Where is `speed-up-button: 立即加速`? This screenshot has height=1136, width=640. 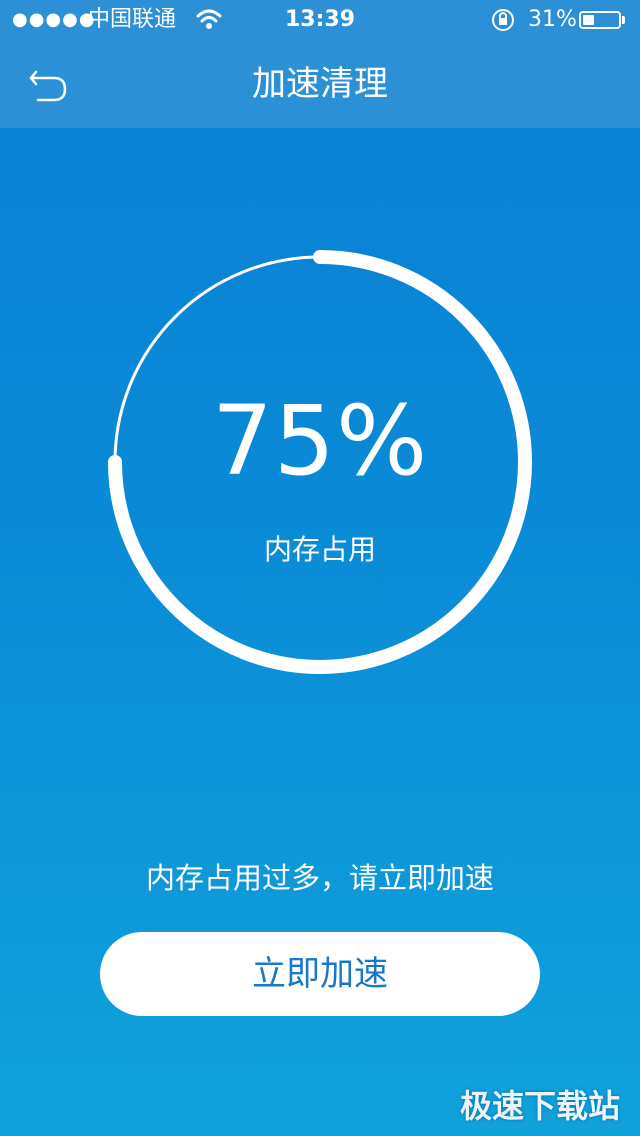 speed-up-button: 立即加速 is located at coordinates (320, 974).